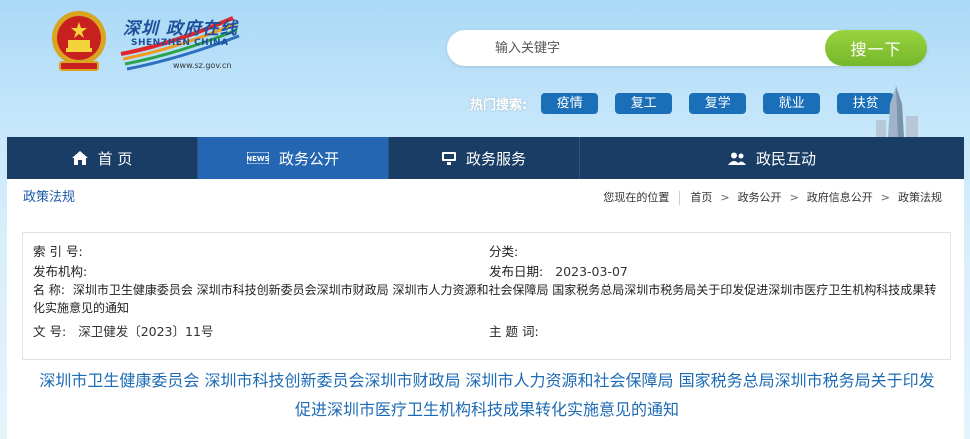 The height and width of the screenshot is (439, 970). I want to click on nav-item-label: 政民互动, so click(785, 158).